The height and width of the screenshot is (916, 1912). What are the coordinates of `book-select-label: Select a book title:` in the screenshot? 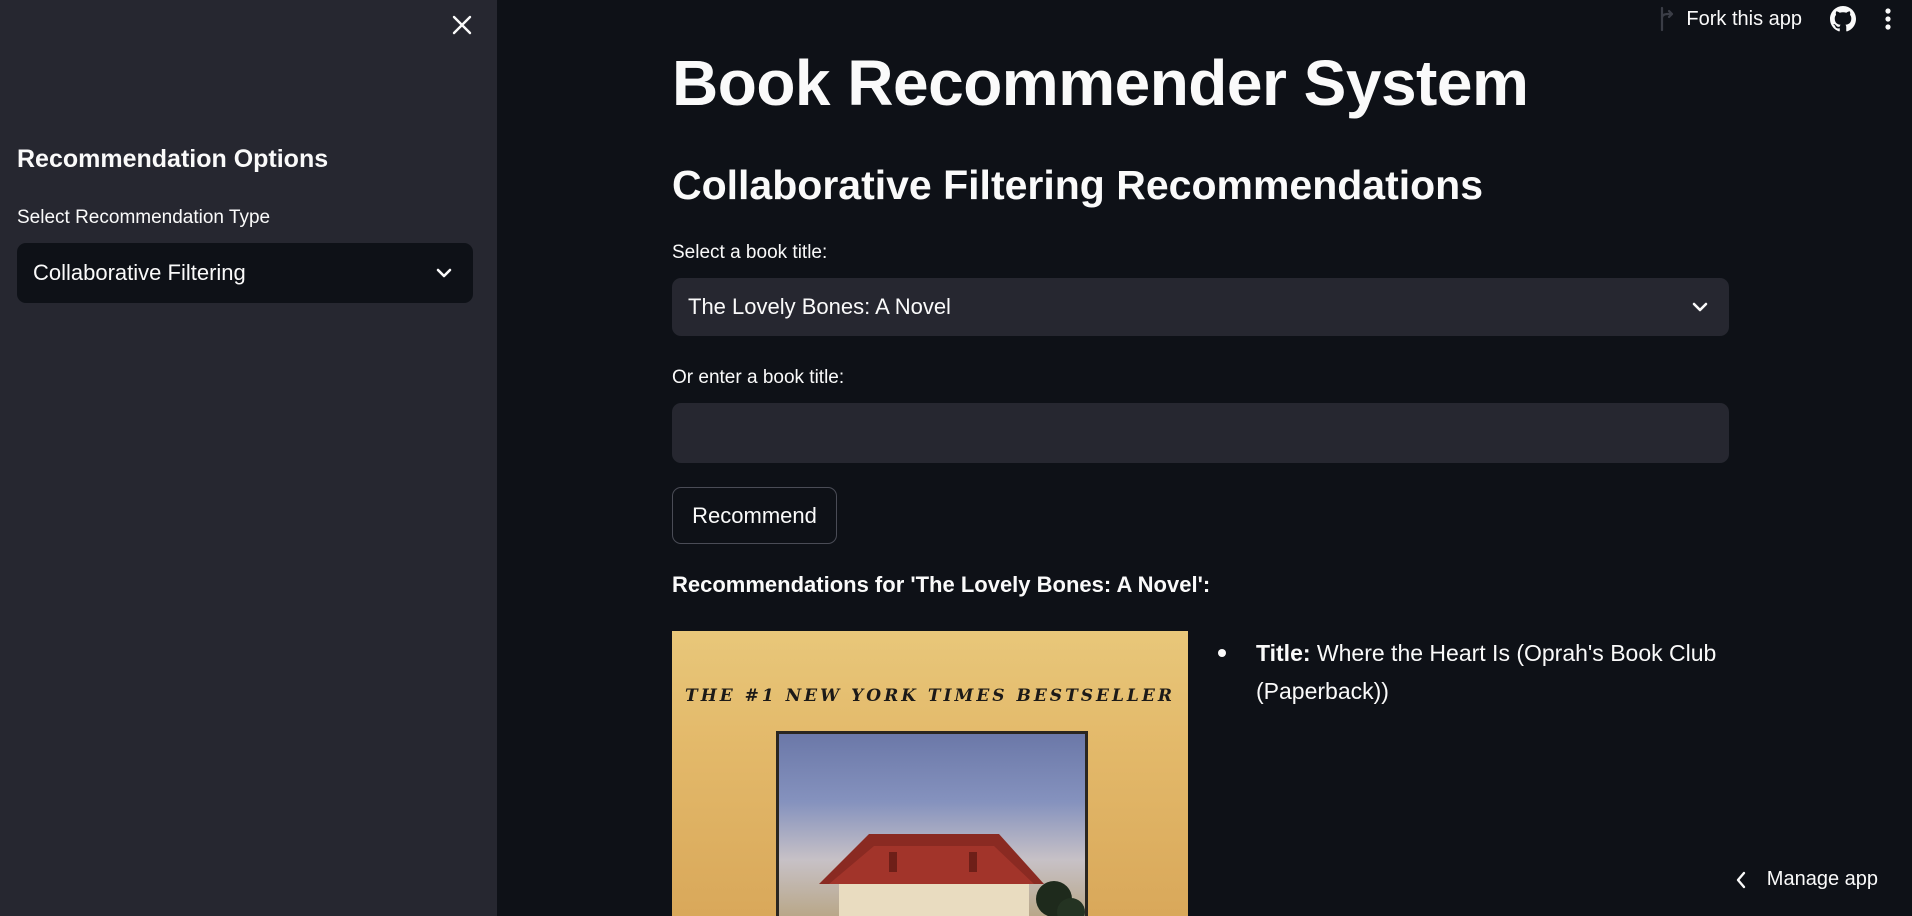 It's located at (750, 252).